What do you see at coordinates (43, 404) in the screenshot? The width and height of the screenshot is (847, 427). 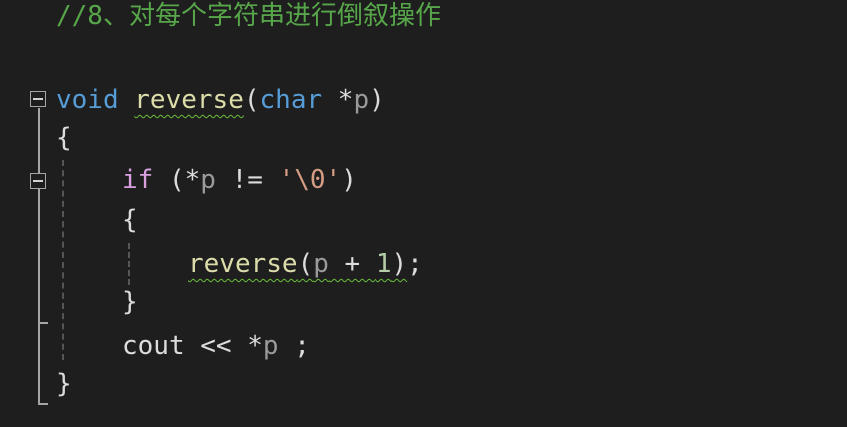 I see `function-outline-end` at bounding box center [43, 404].